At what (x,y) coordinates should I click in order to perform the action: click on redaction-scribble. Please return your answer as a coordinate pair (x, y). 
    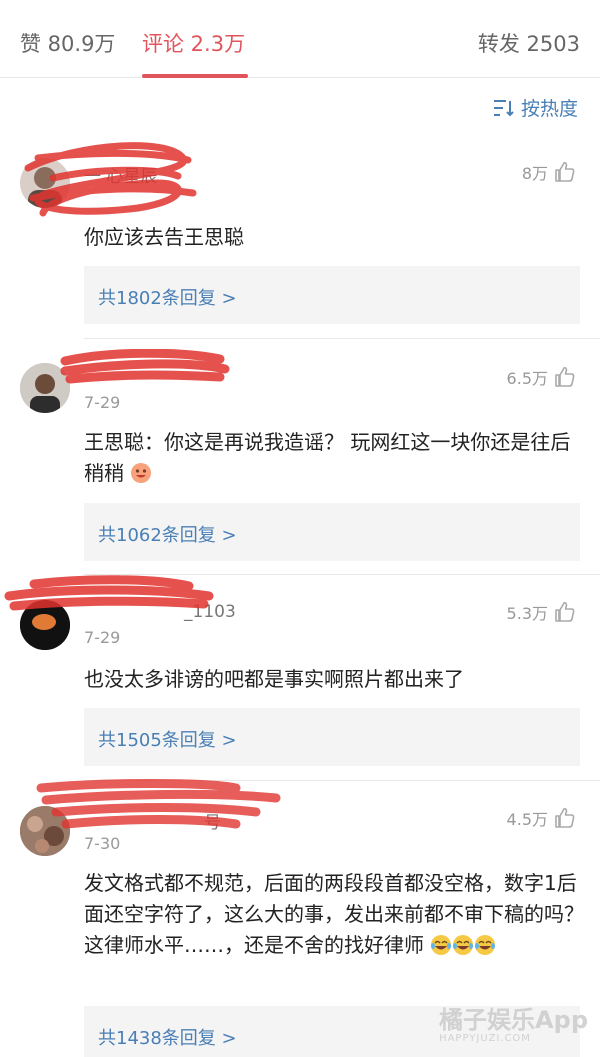
    Looking at the image, I should click on (145, 366).